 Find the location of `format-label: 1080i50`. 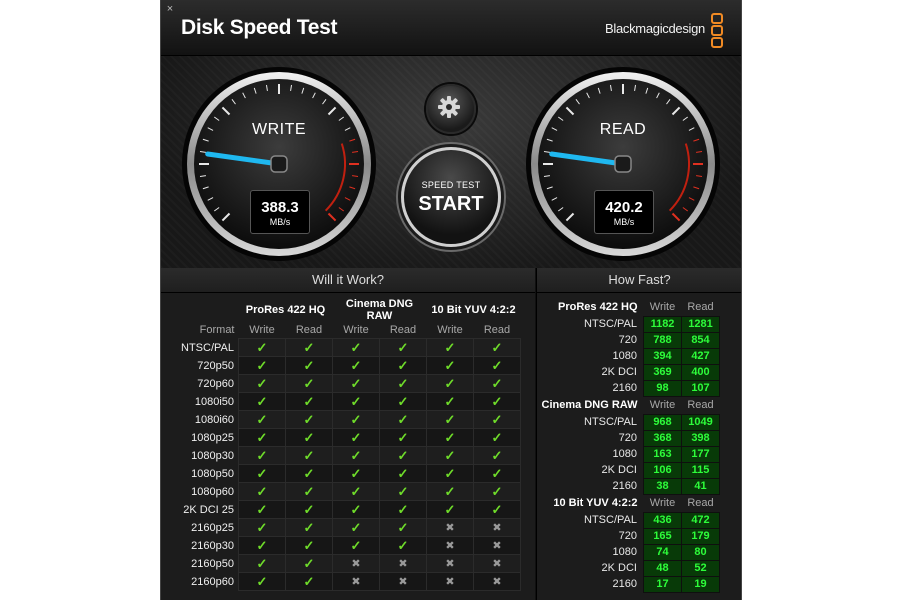

format-label: 1080i50 is located at coordinates (214, 401).